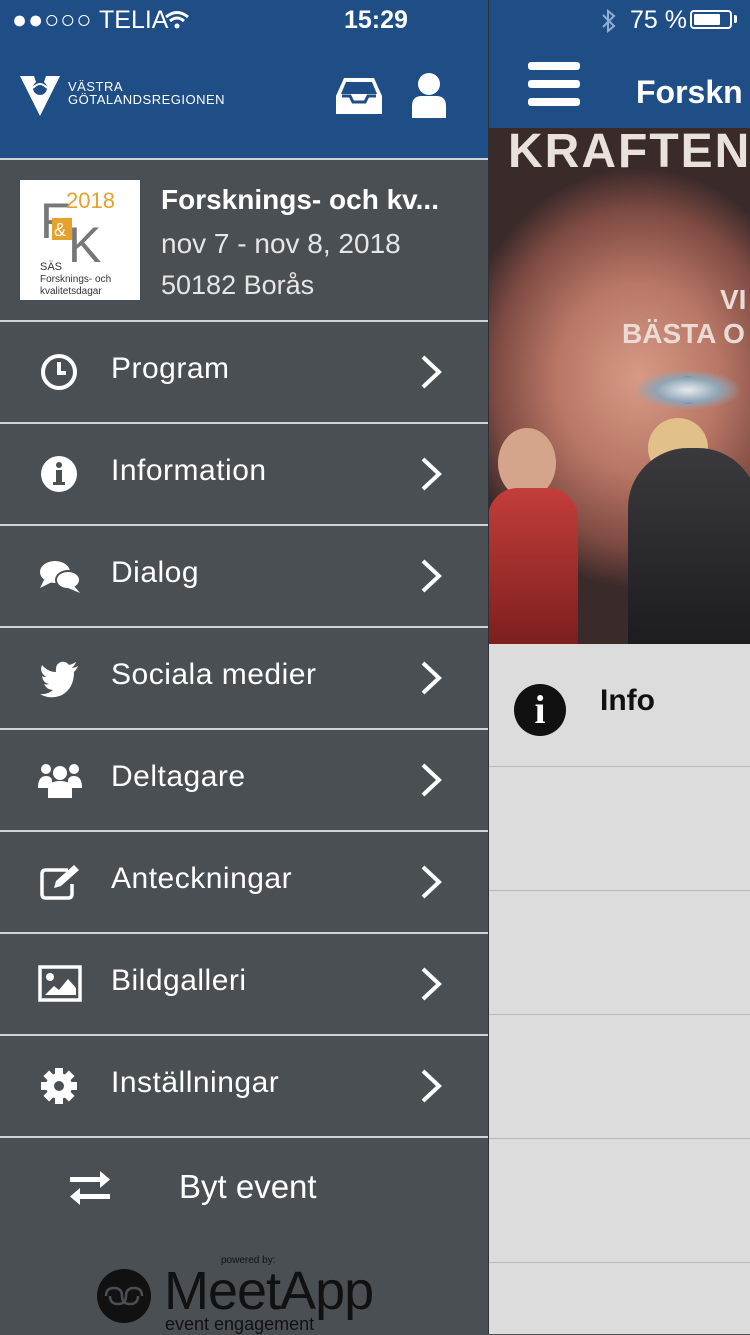 The image size is (750, 1335). I want to click on vgr-logo-icon, so click(40, 96).